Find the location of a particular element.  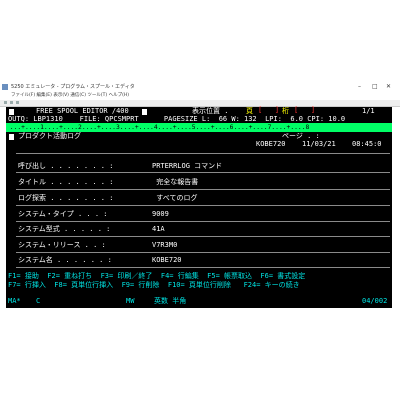

field-label: ログ探索 . . . . . . . : is located at coordinates (66, 198).